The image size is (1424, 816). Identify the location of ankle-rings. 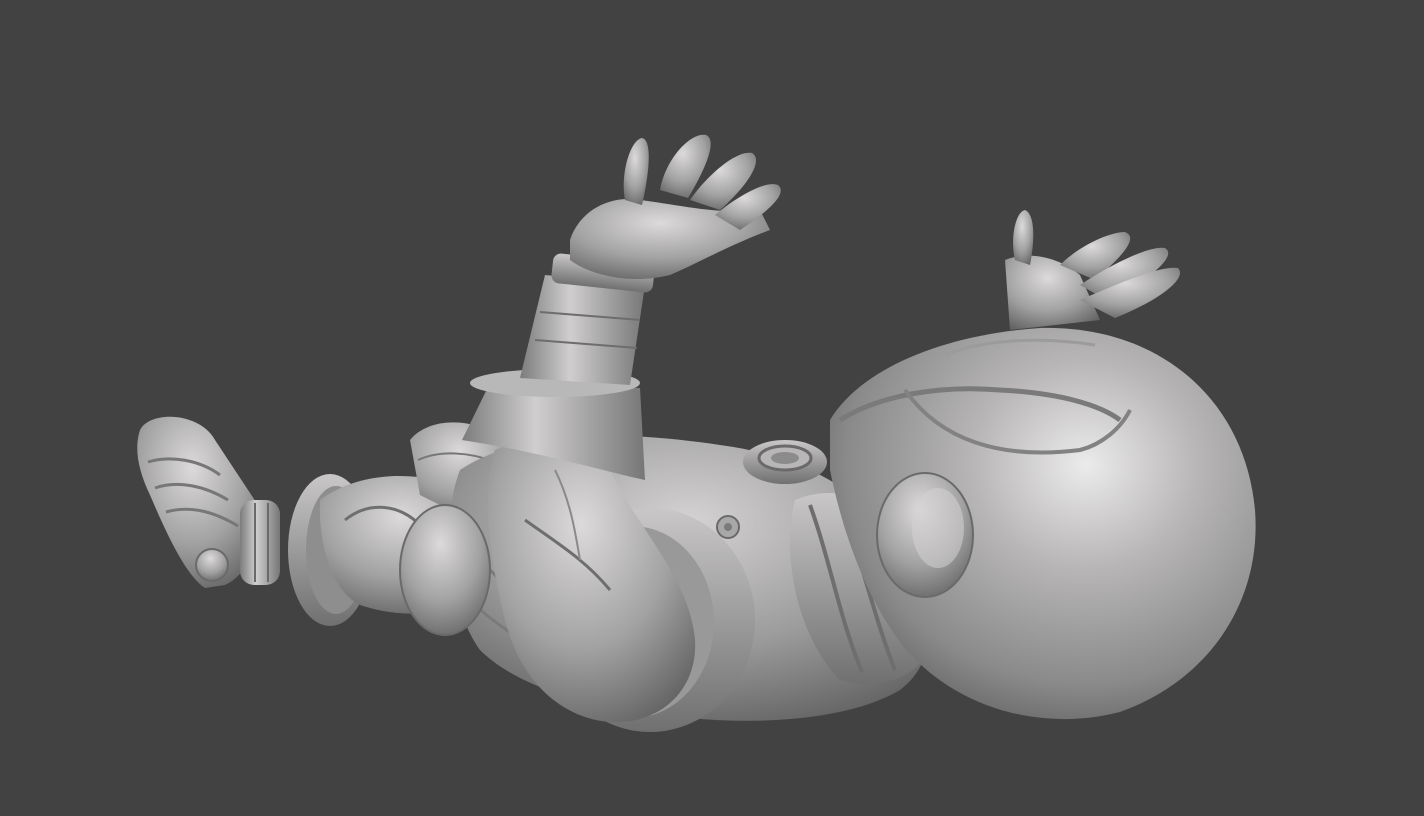
(260, 542).